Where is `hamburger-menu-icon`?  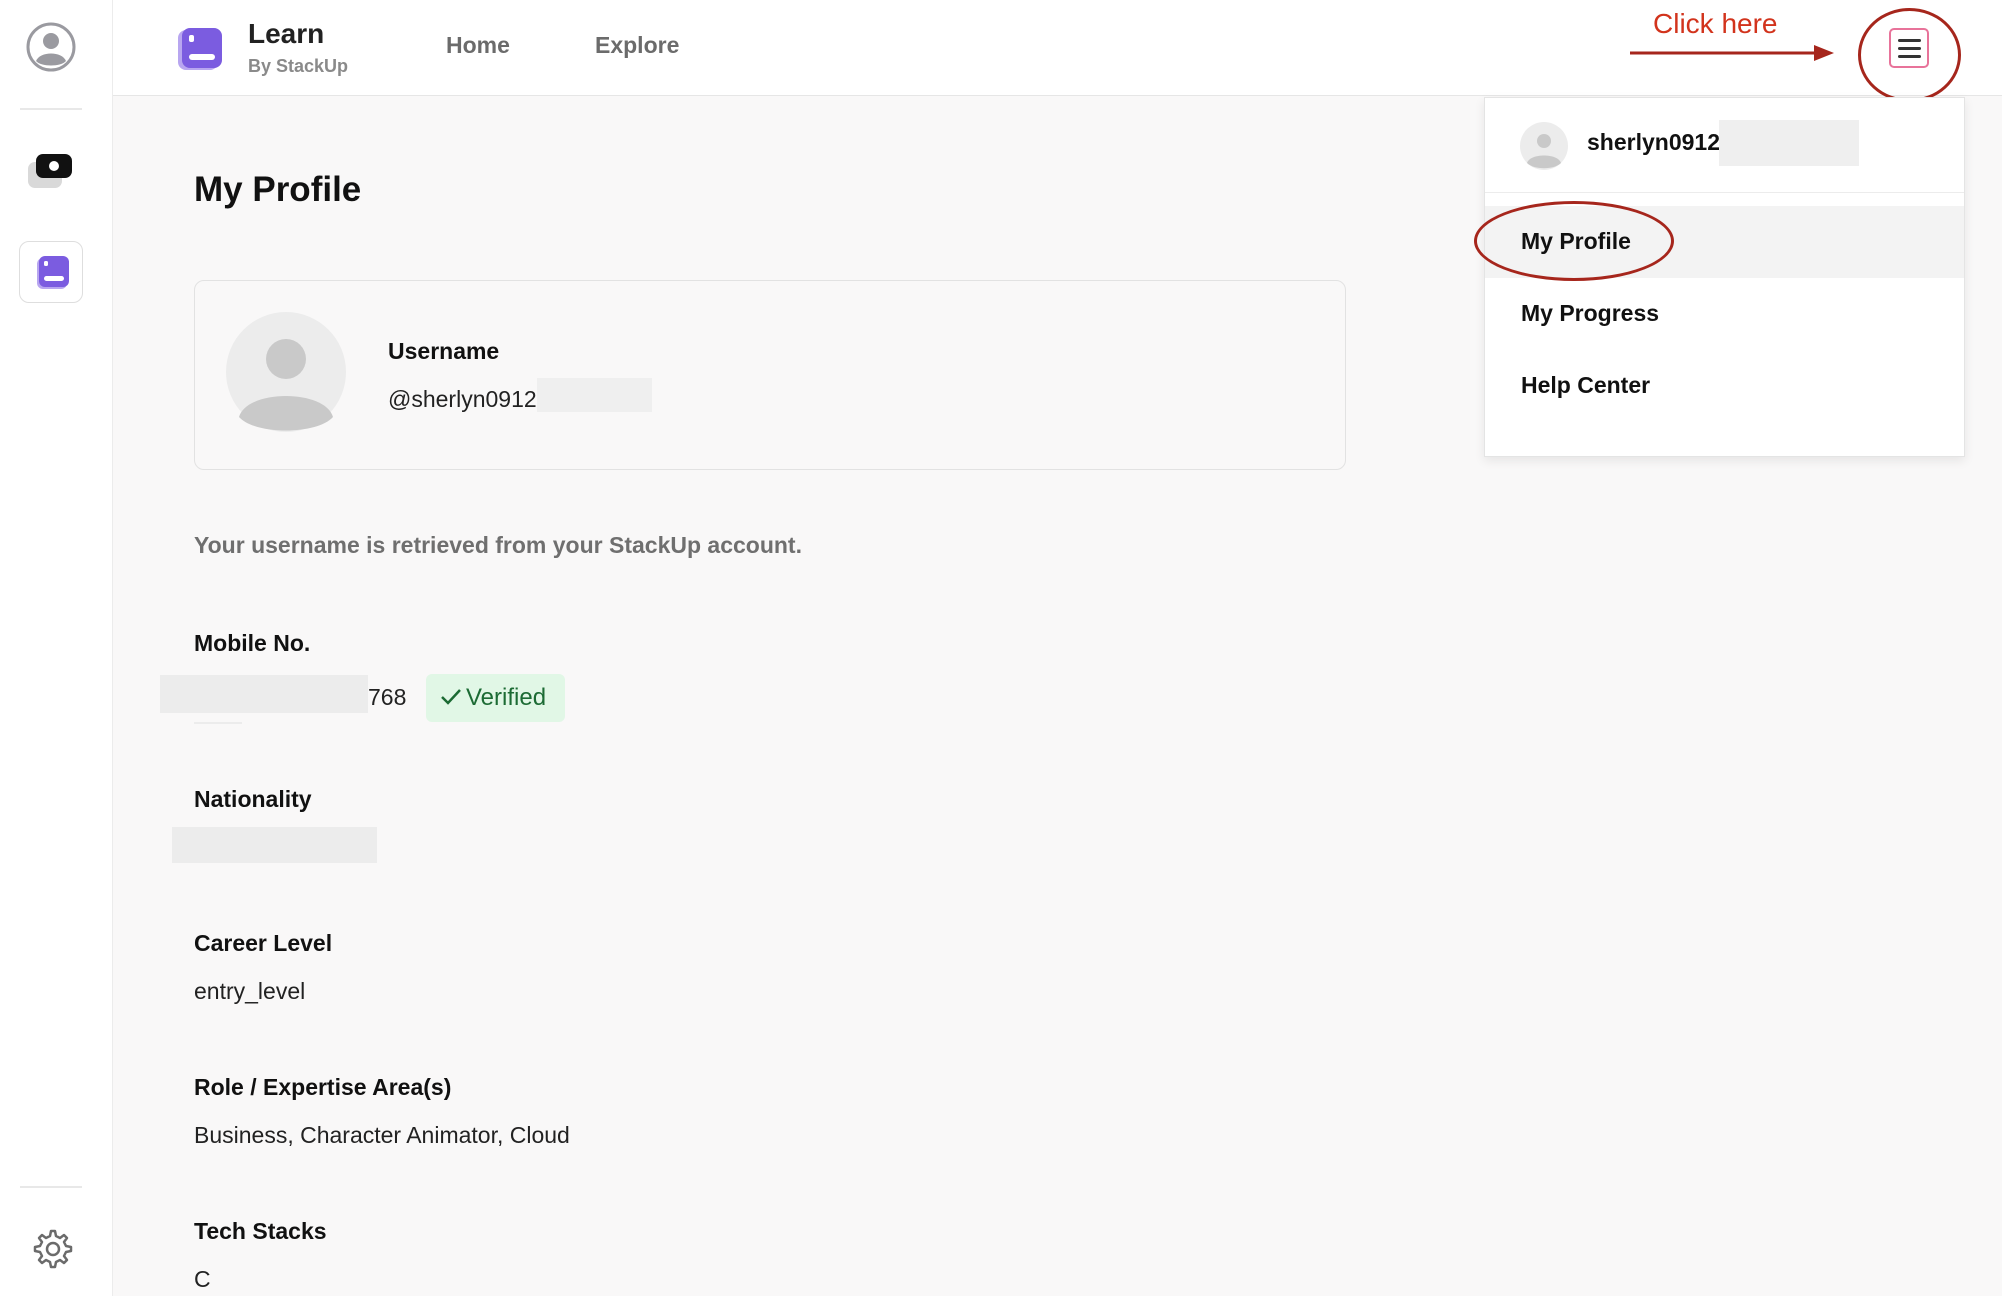
hamburger-menu-icon is located at coordinates (1909, 48).